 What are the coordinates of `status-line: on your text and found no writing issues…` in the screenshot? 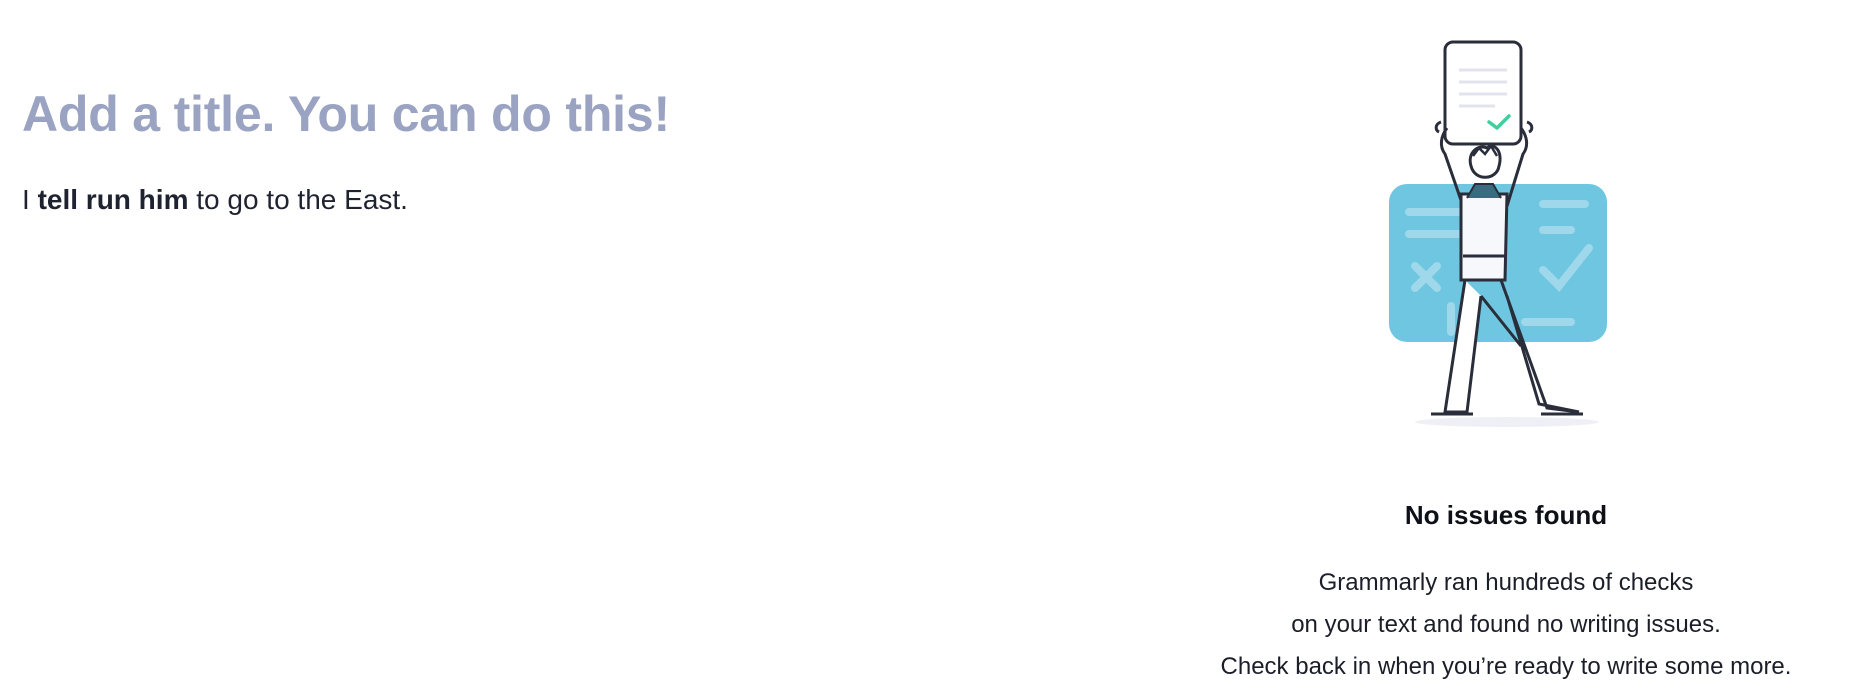 It's located at (1506, 624).